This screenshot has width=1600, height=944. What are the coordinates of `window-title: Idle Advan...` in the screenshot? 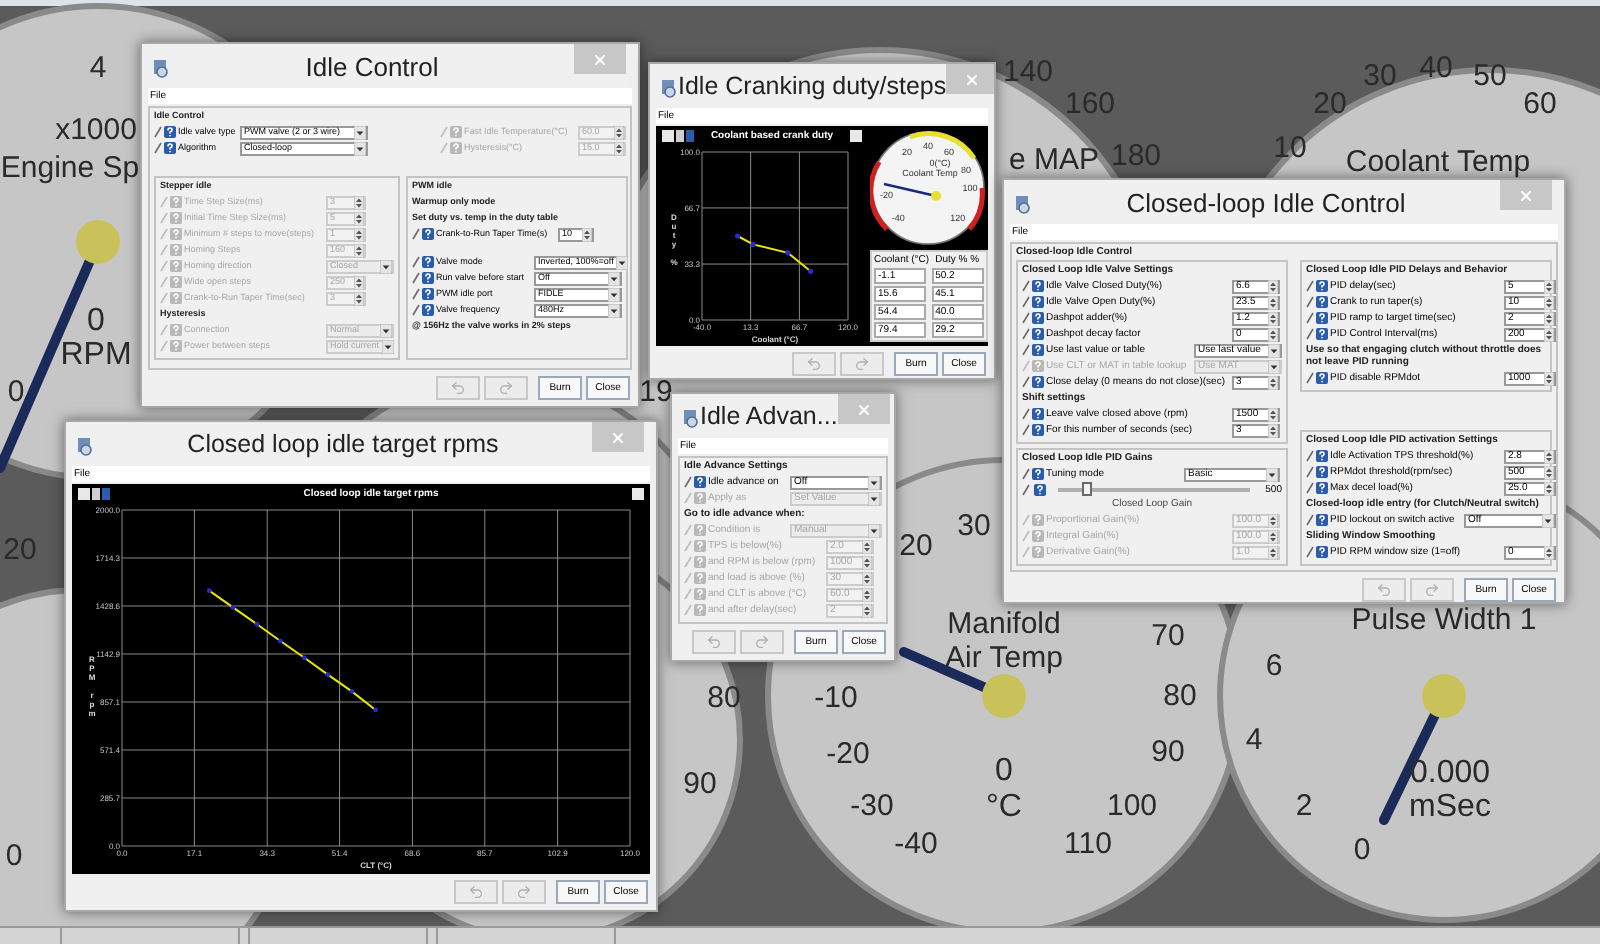 It's located at (769, 416).